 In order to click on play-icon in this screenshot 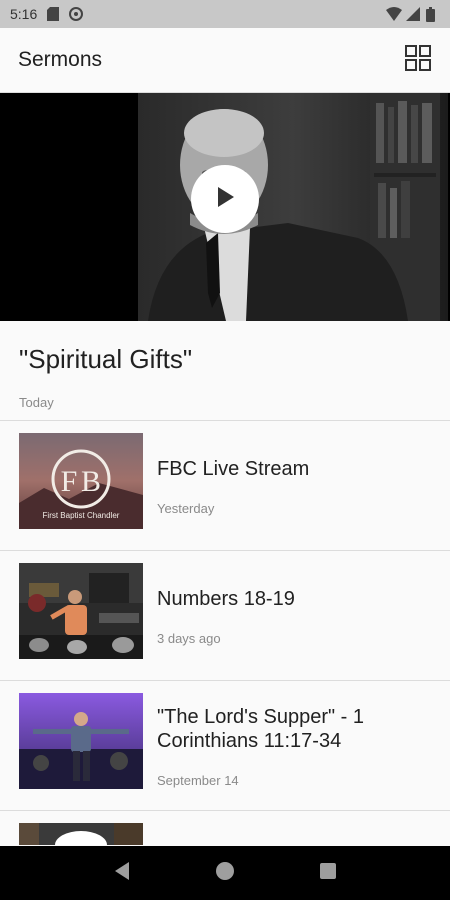, I will do `click(225, 199)`.